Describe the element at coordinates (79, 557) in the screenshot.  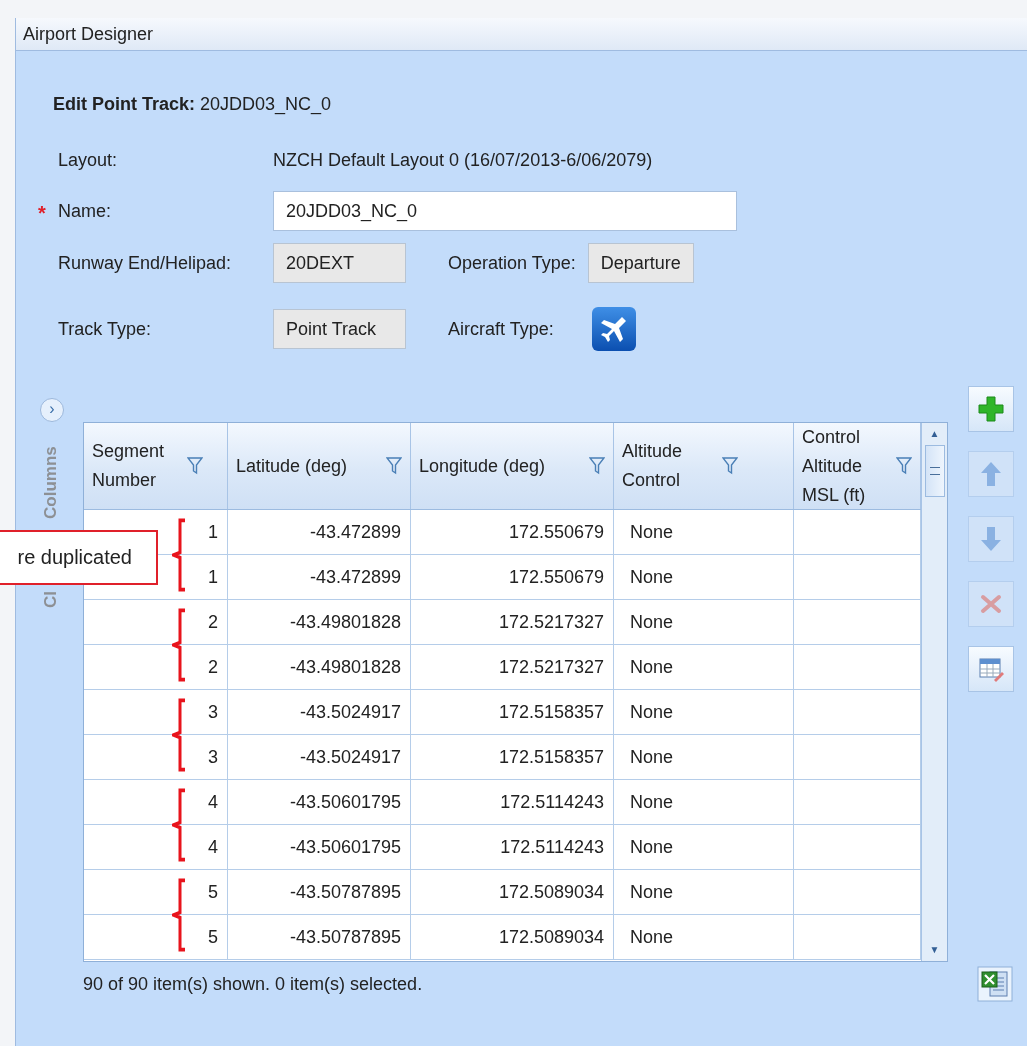
I see `callout-annotation: re duplicated` at that location.